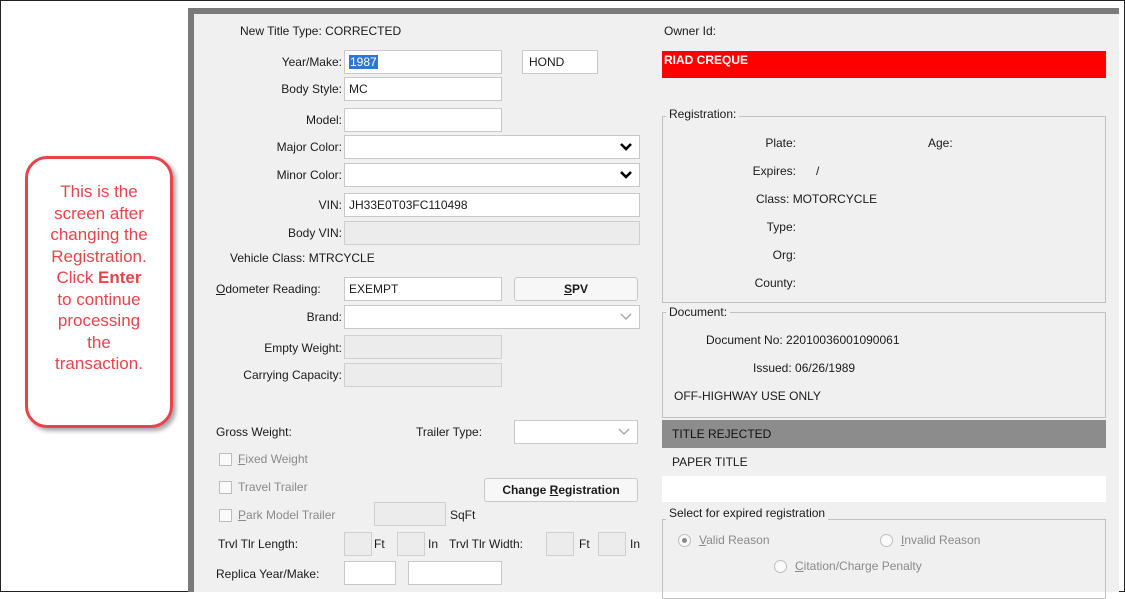 The width and height of the screenshot is (1125, 599). What do you see at coordinates (324, 317) in the screenshot?
I see `brand-label: Brand:` at bounding box center [324, 317].